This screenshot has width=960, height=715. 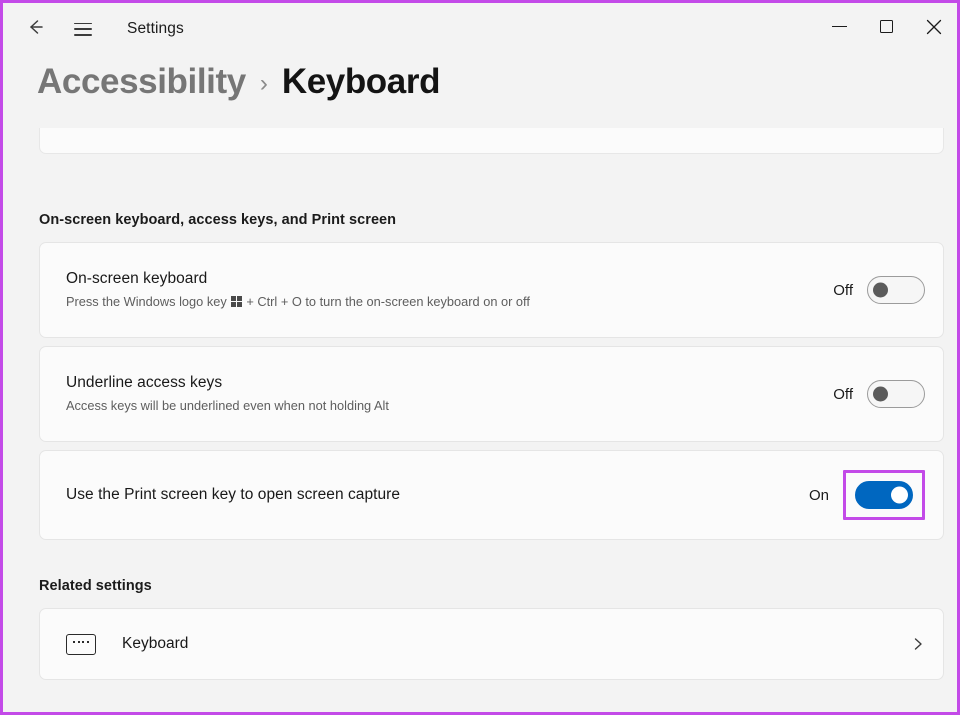 What do you see at coordinates (141, 82) in the screenshot?
I see `breadcrumb-parent-link: Accessibility` at bounding box center [141, 82].